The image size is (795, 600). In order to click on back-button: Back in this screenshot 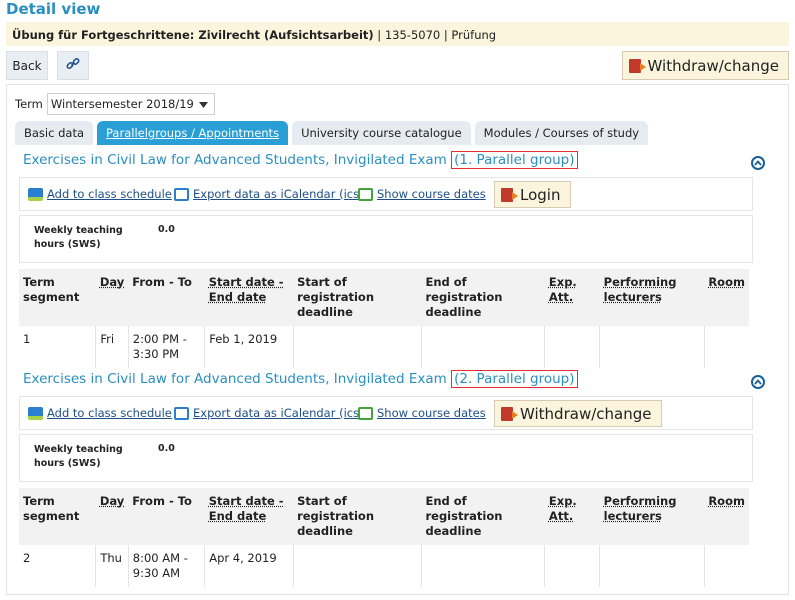, I will do `click(27, 65)`.